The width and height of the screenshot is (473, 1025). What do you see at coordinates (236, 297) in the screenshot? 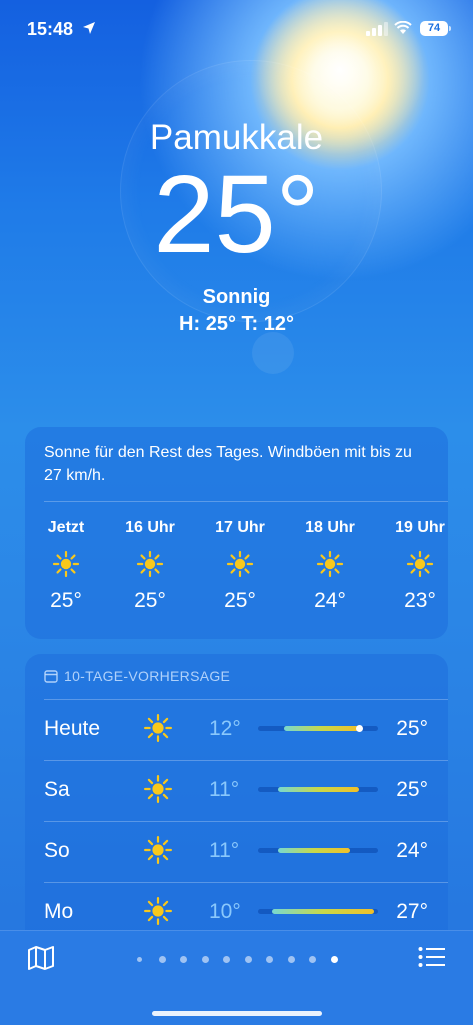
I see `current-condition: Sonnig` at bounding box center [236, 297].